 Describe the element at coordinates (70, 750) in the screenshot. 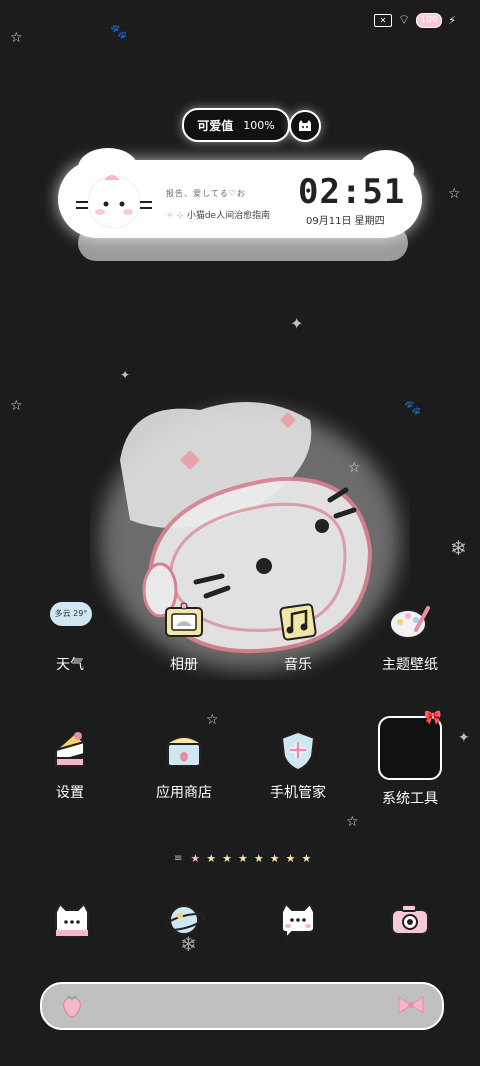

I see `cake-settings-icon` at that location.